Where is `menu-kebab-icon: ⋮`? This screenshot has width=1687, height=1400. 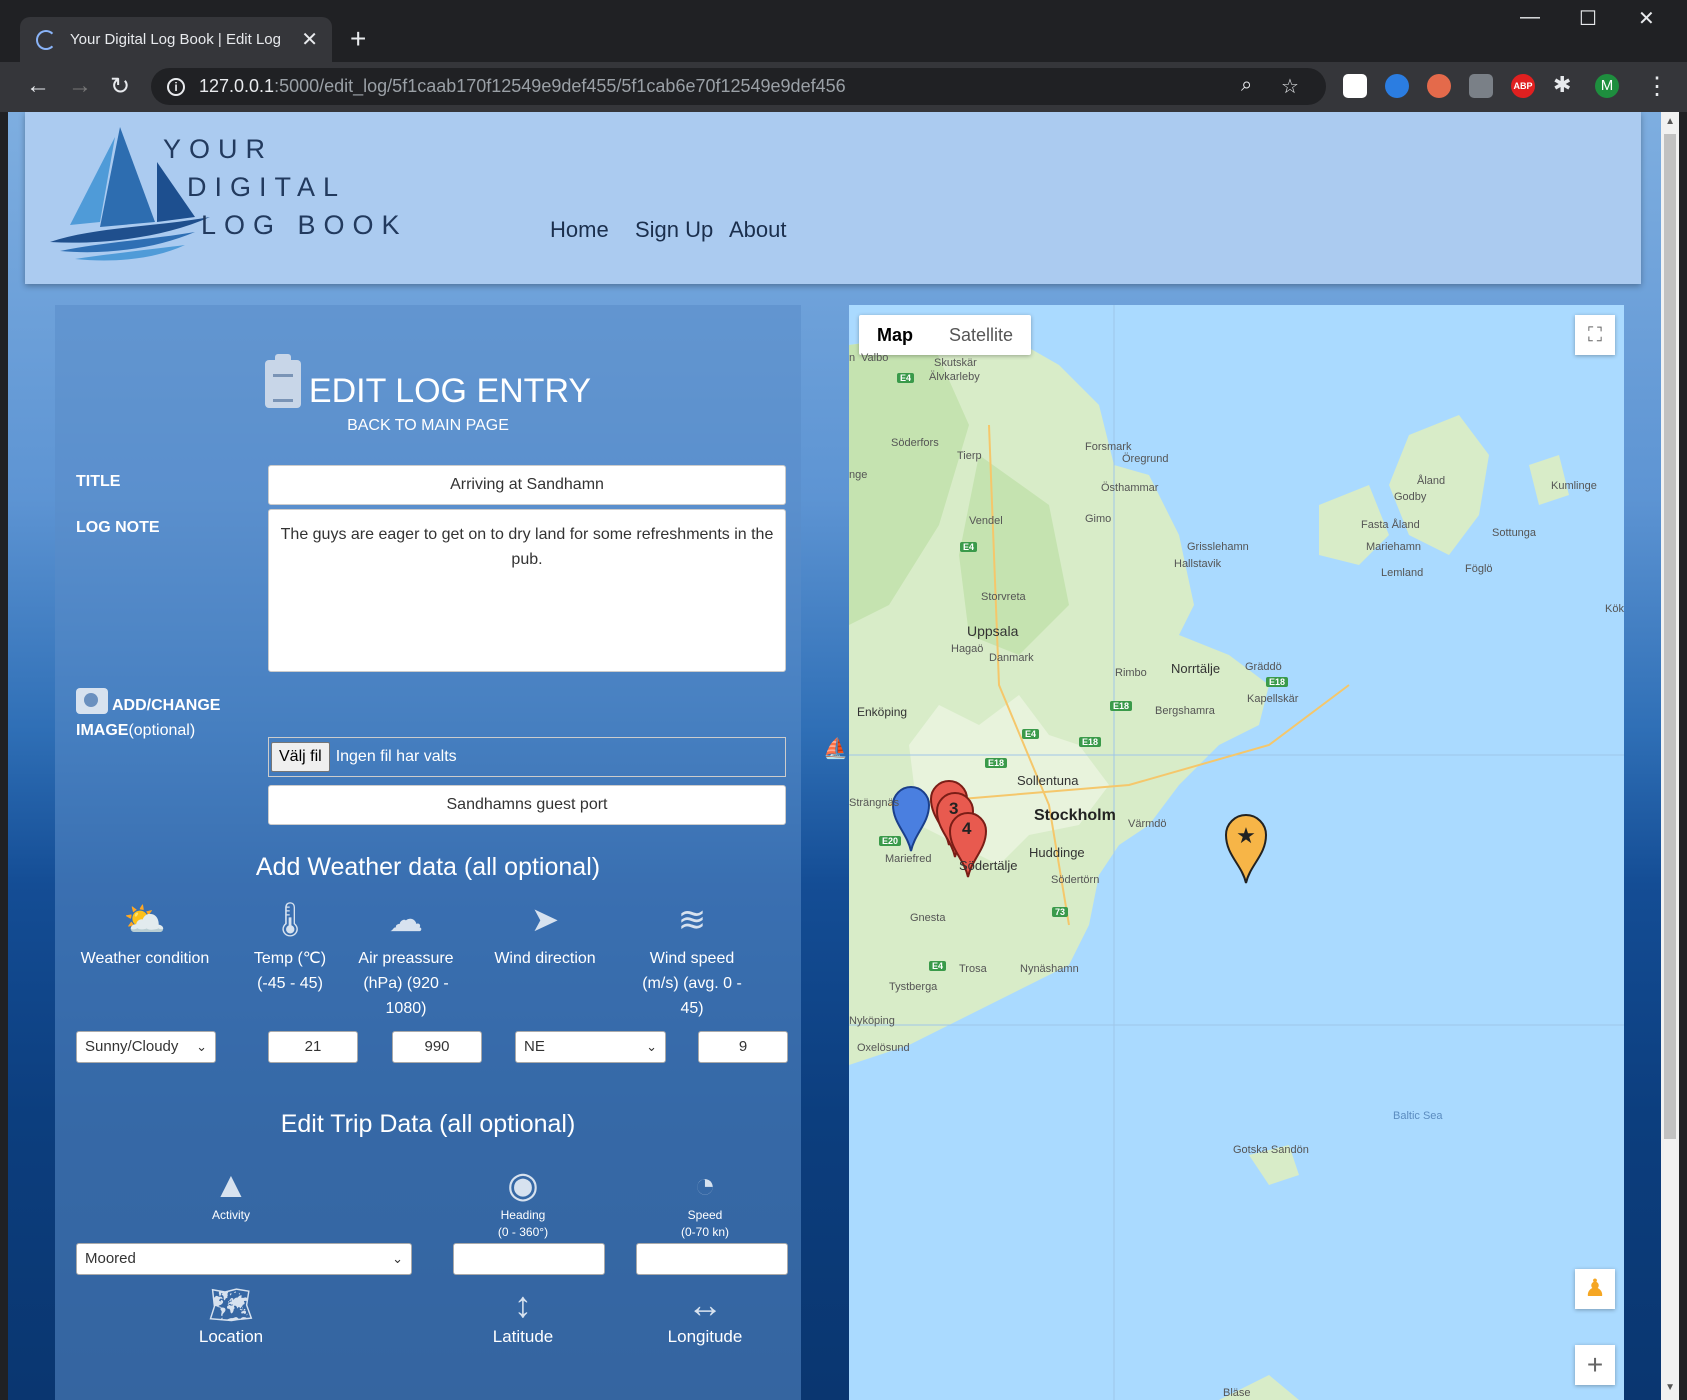
menu-kebab-icon: ⋮ is located at coordinates (1657, 86).